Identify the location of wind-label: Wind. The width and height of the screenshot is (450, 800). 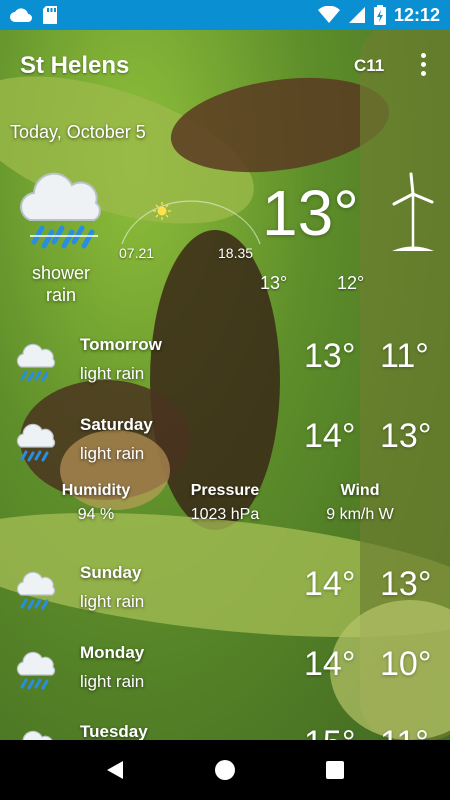
(360, 490).